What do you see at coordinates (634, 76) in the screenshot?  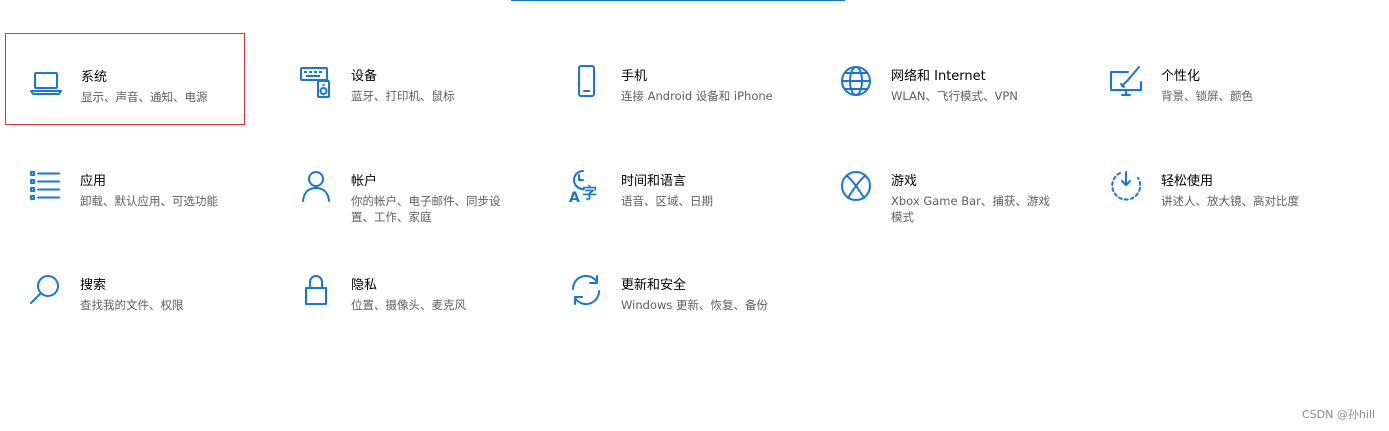 I see `tile-title: 手机` at bounding box center [634, 76].